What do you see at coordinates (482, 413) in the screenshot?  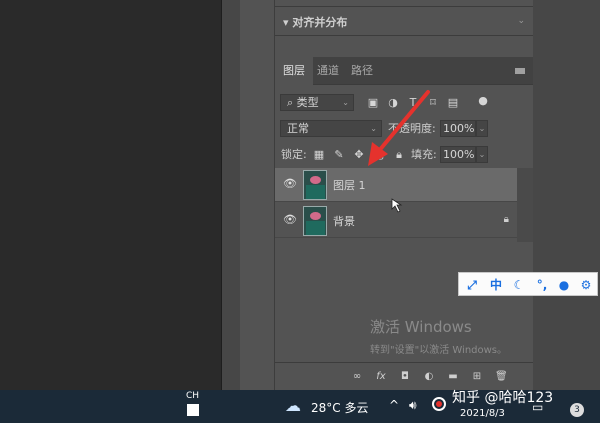 I see `taskbar-date: 2021/8/3` at bounding box center [482, 413].